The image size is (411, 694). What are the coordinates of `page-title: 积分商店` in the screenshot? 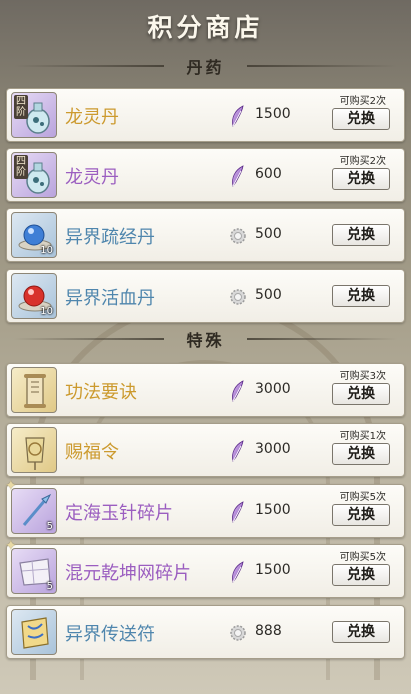 It's located at (205, 27).